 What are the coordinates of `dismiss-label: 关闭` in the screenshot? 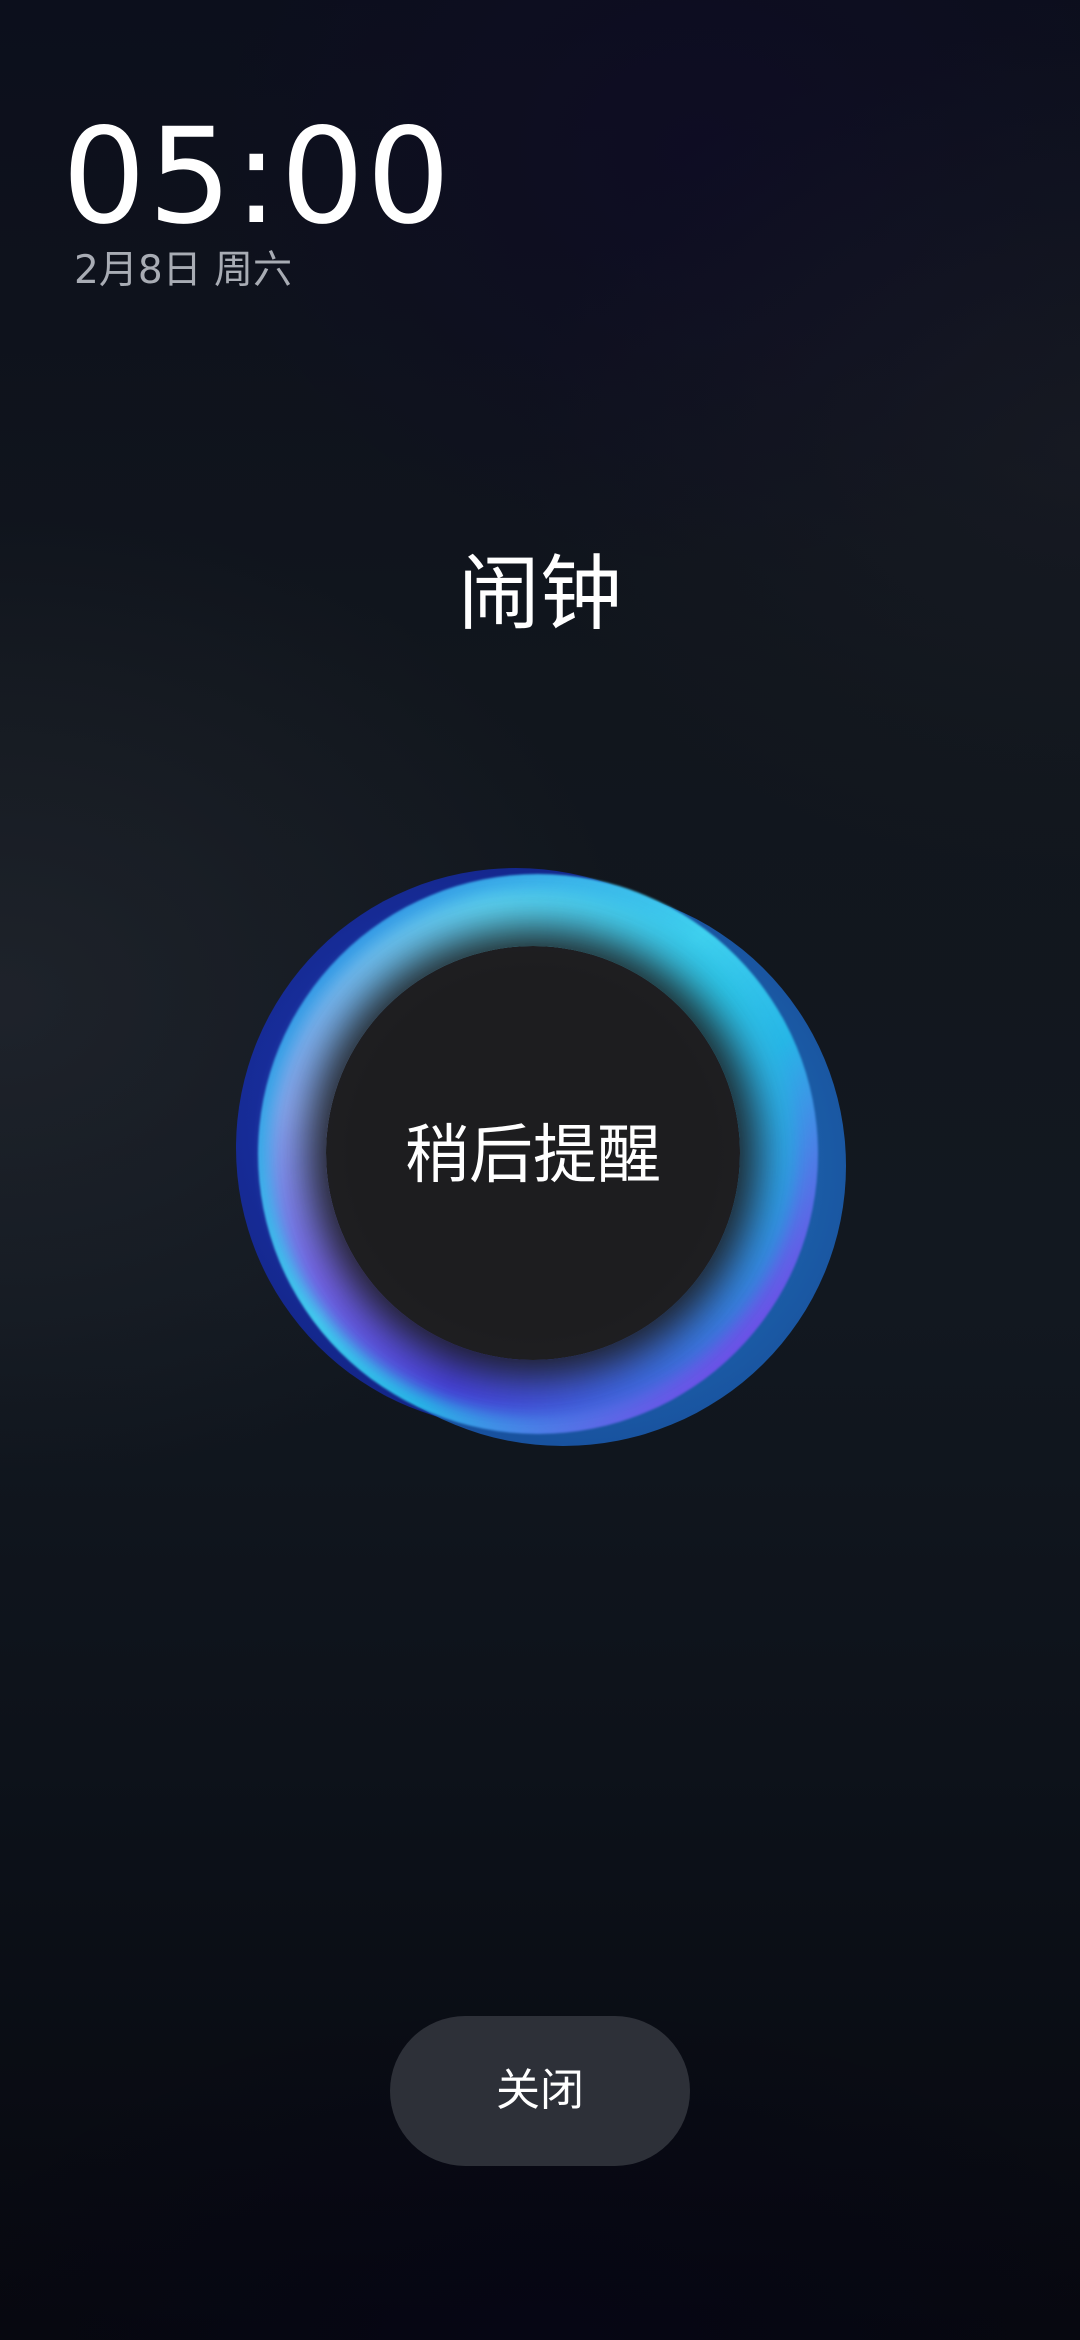 It's located at (540, 2090).